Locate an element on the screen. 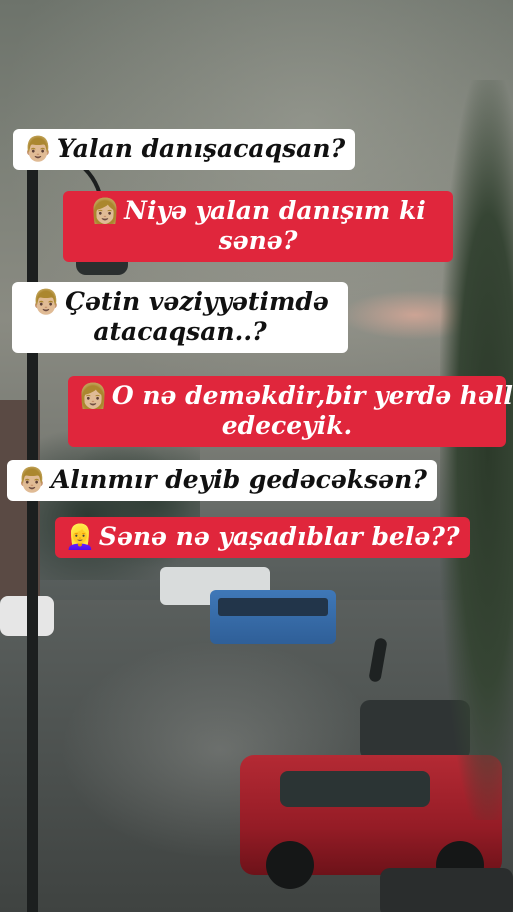 The image size is (513, 912). suv-wheel is located at coordinates (290, 865).